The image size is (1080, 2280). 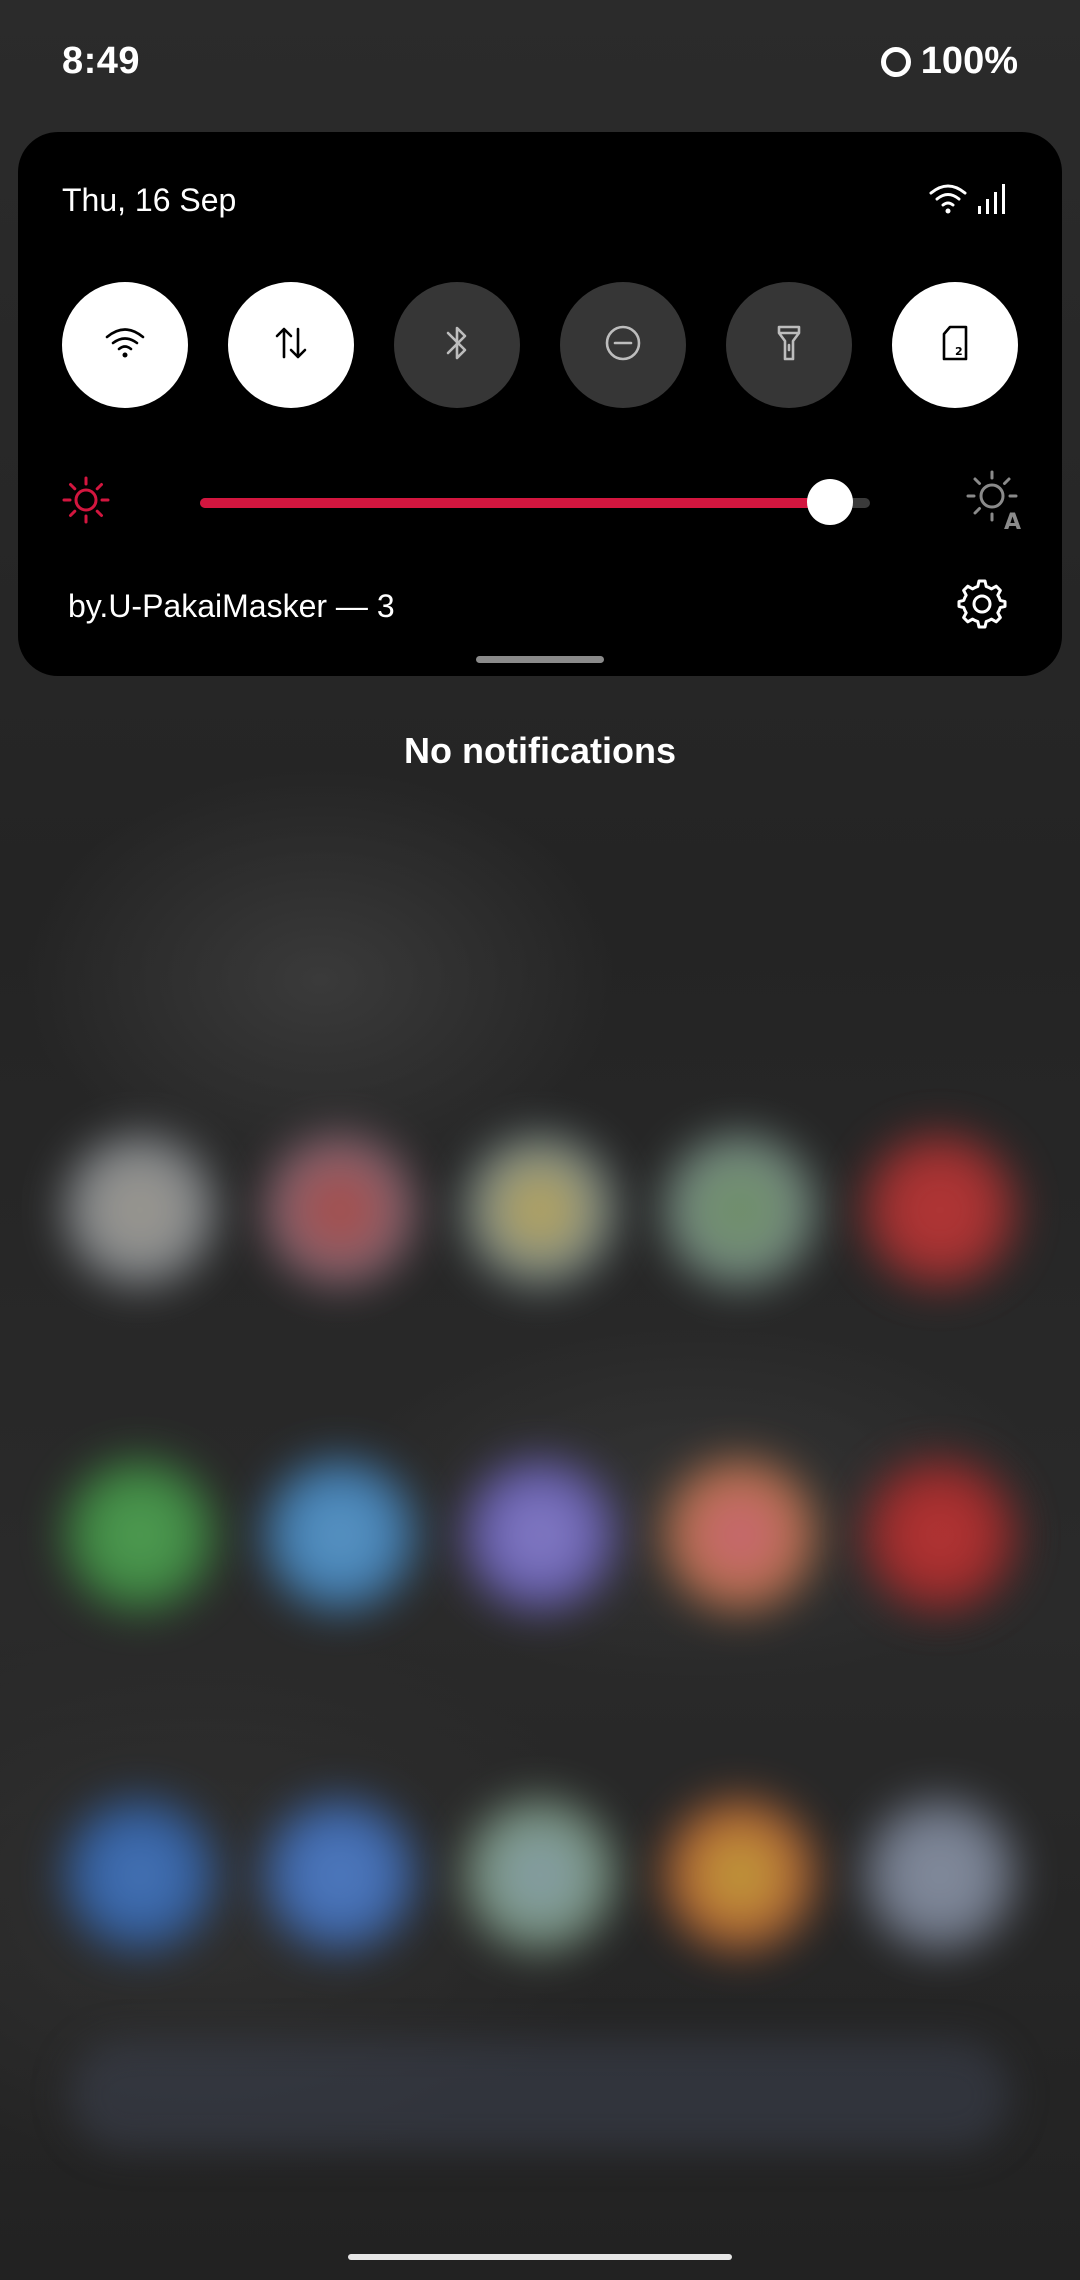 What do you see at coordinates (969, 61) in the screenshot?
I see `battery-percent: 100%` at bounding box center [969, 61].